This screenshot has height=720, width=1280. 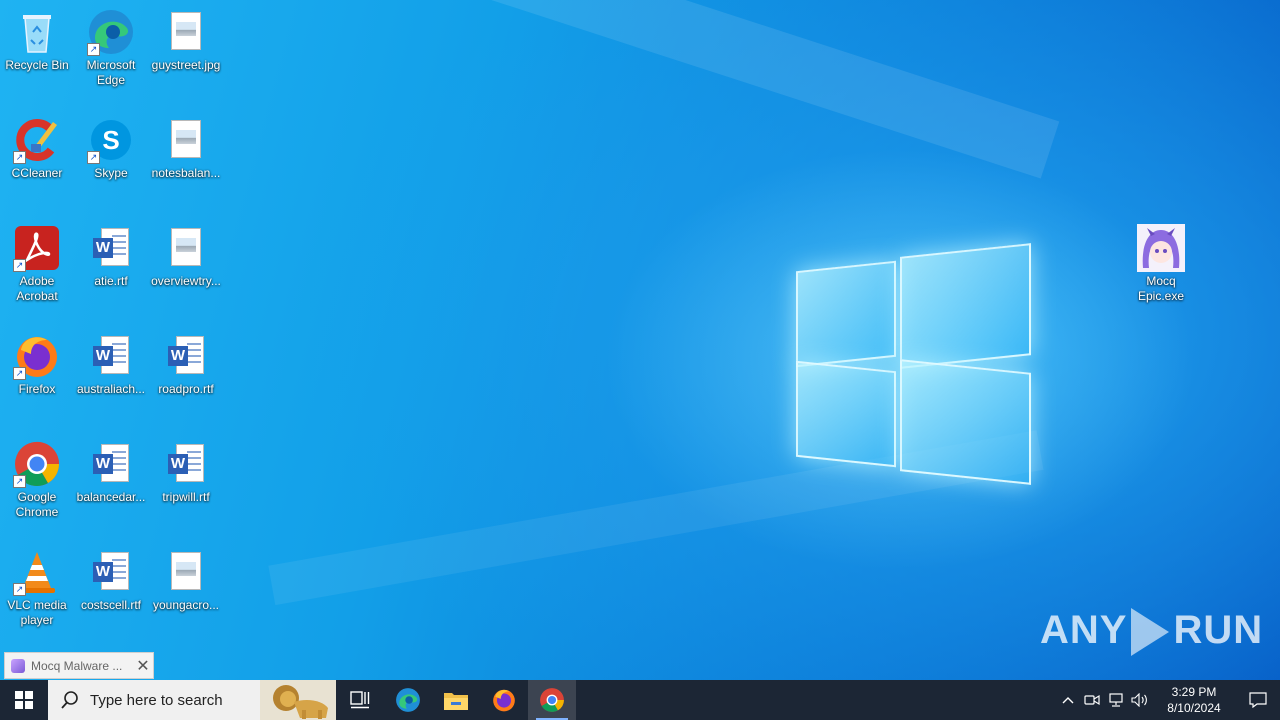 What do you see at coordinates (1116, 700) in the screenshot?
I see `network-icon` at bounding box center [1116, 700].